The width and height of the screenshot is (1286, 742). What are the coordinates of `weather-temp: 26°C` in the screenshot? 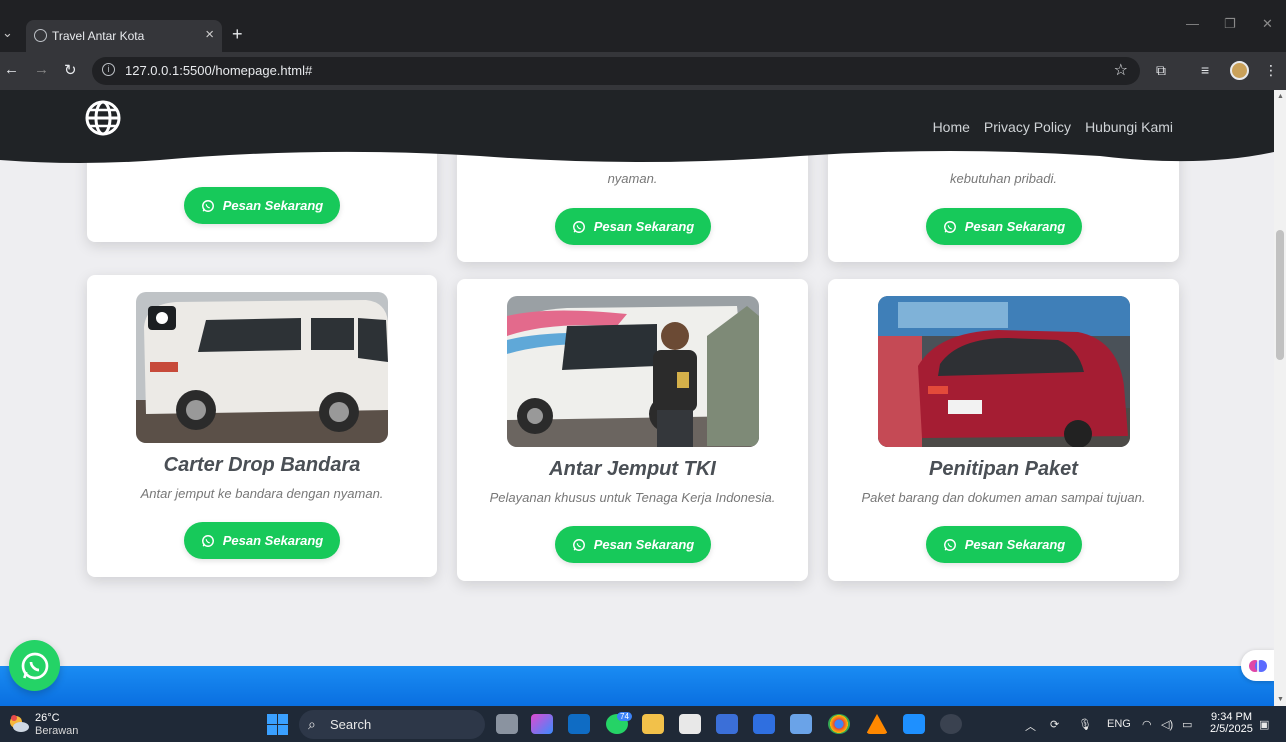 It's located at (47, 718).